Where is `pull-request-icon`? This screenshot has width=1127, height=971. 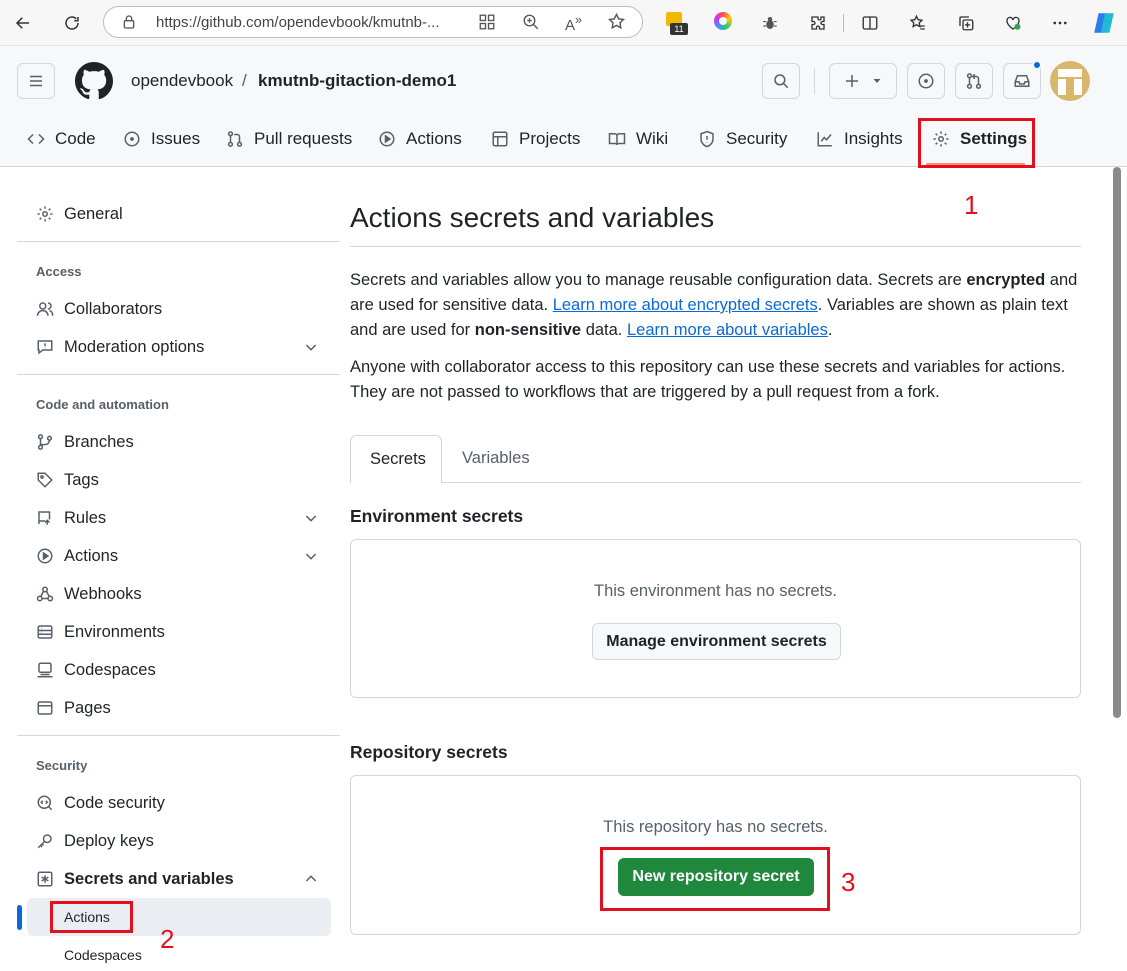 pull-request-icon is located at coordinates (235, 139).